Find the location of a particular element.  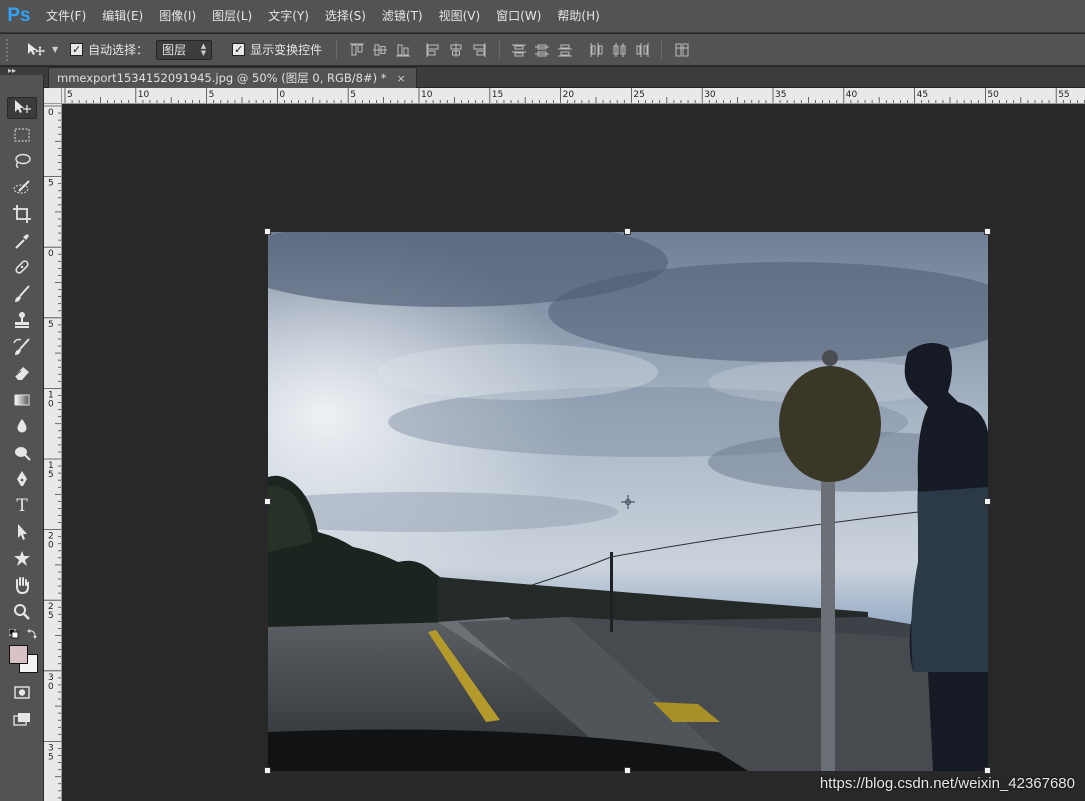

options-bar-grip is located at coordinates (9, 49).